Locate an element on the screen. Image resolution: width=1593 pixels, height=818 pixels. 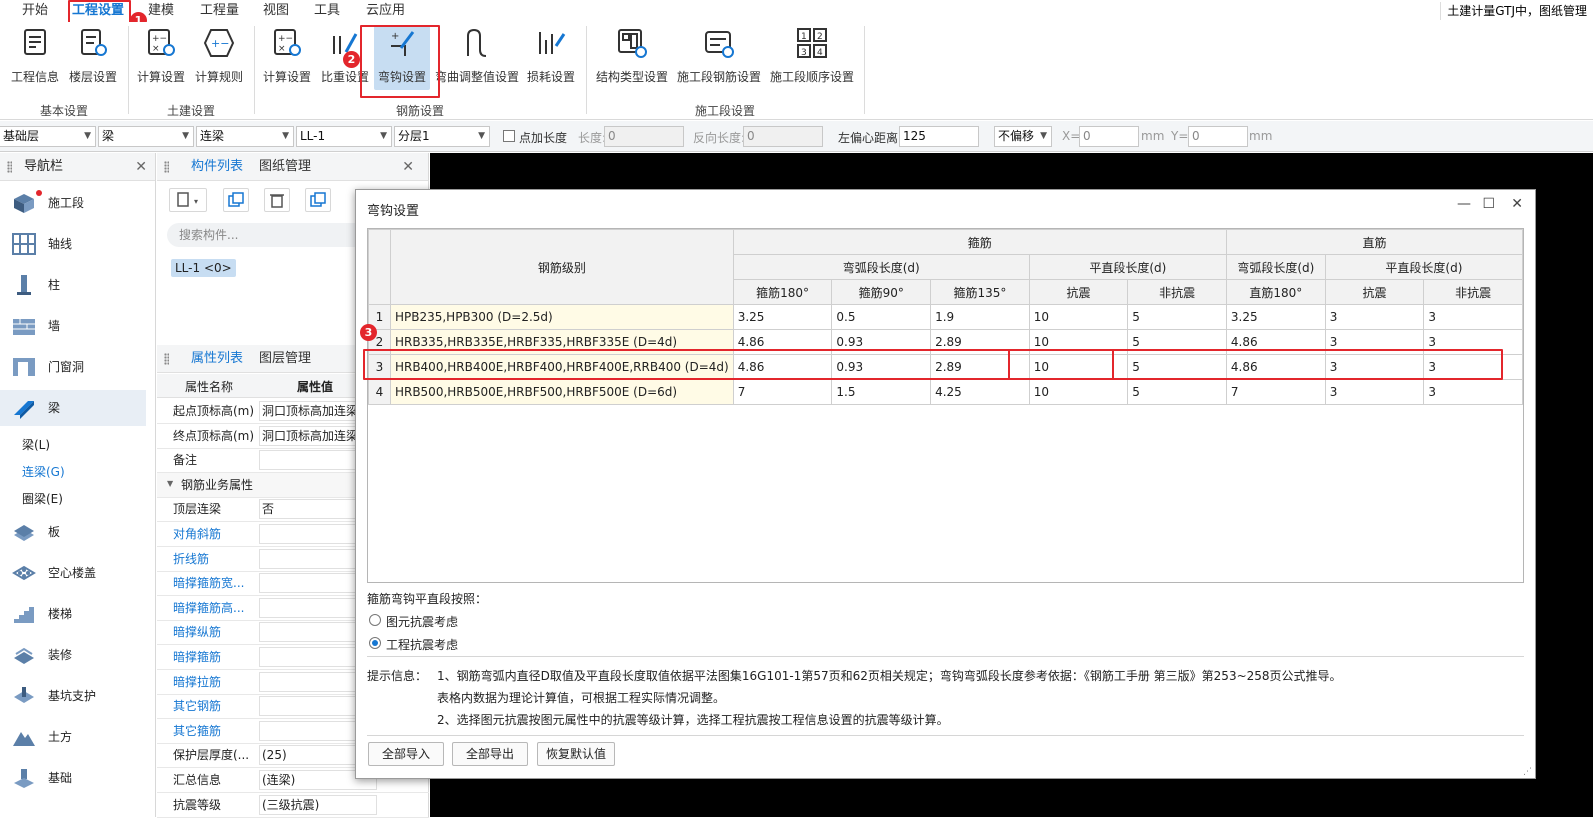
hook-value-cell: 0.5 is located at coordinates (881, 317).